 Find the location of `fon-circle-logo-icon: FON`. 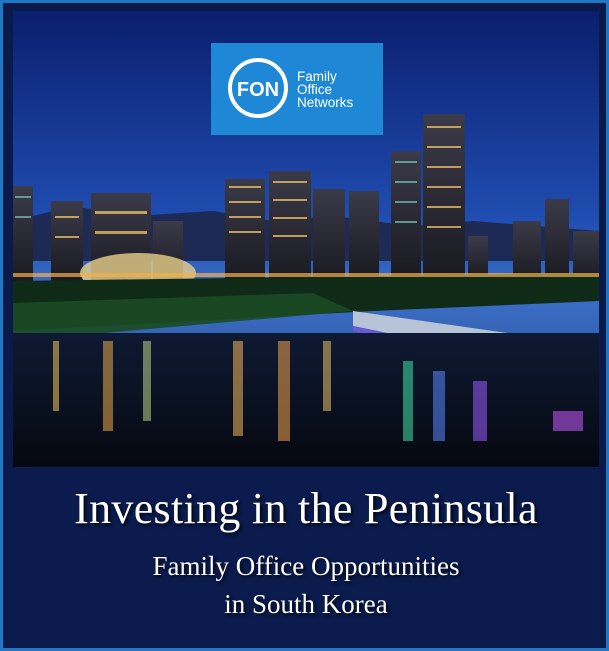

fon-circle-logo-icon: FON is located at coordinates (258, 88).